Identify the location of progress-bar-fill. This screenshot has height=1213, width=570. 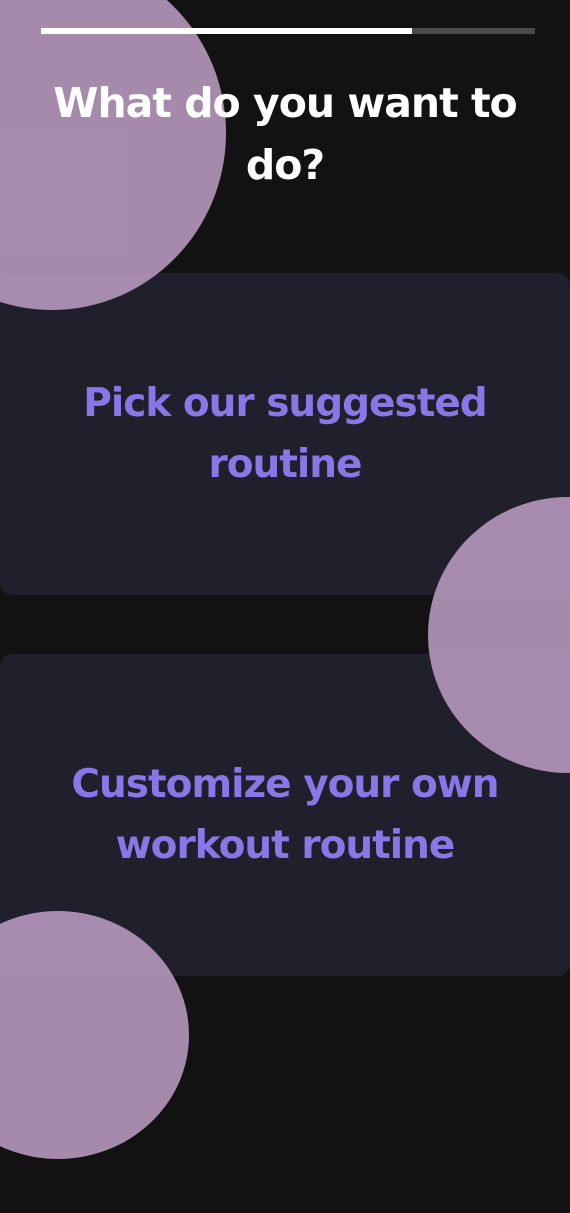
(226, 31).